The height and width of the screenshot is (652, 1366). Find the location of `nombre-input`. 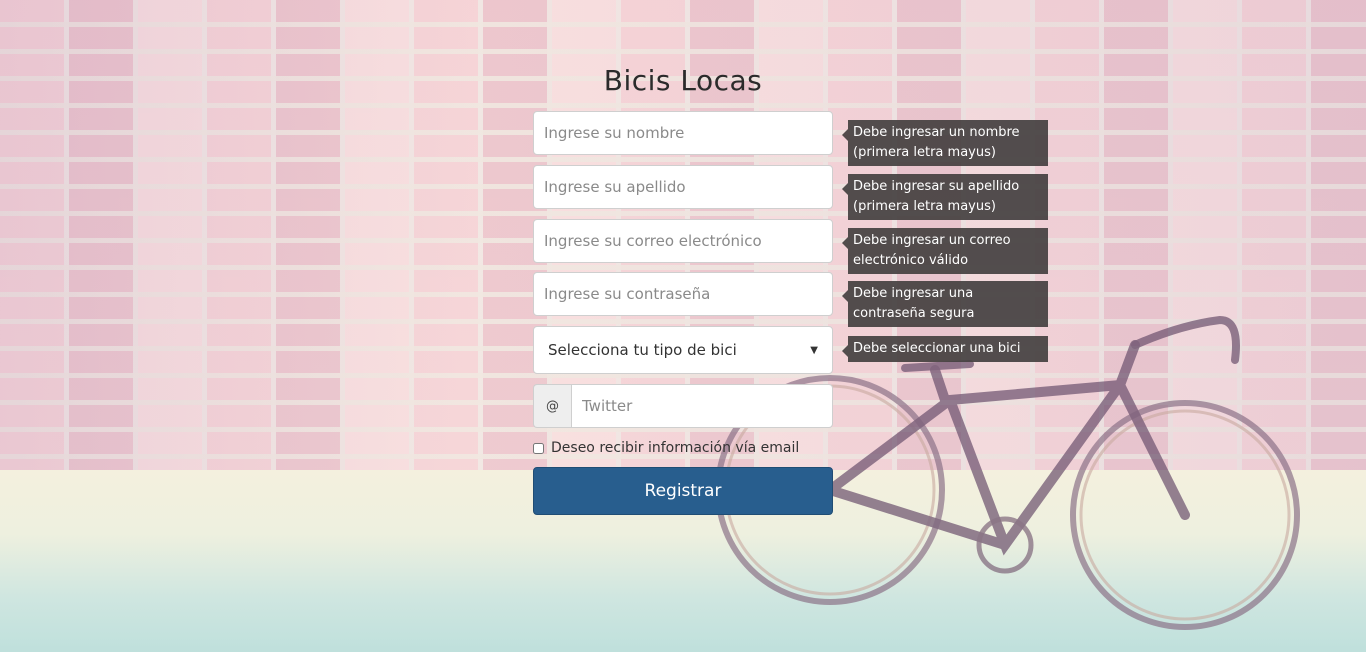

nombre-input is located at coordinates (683, 133).